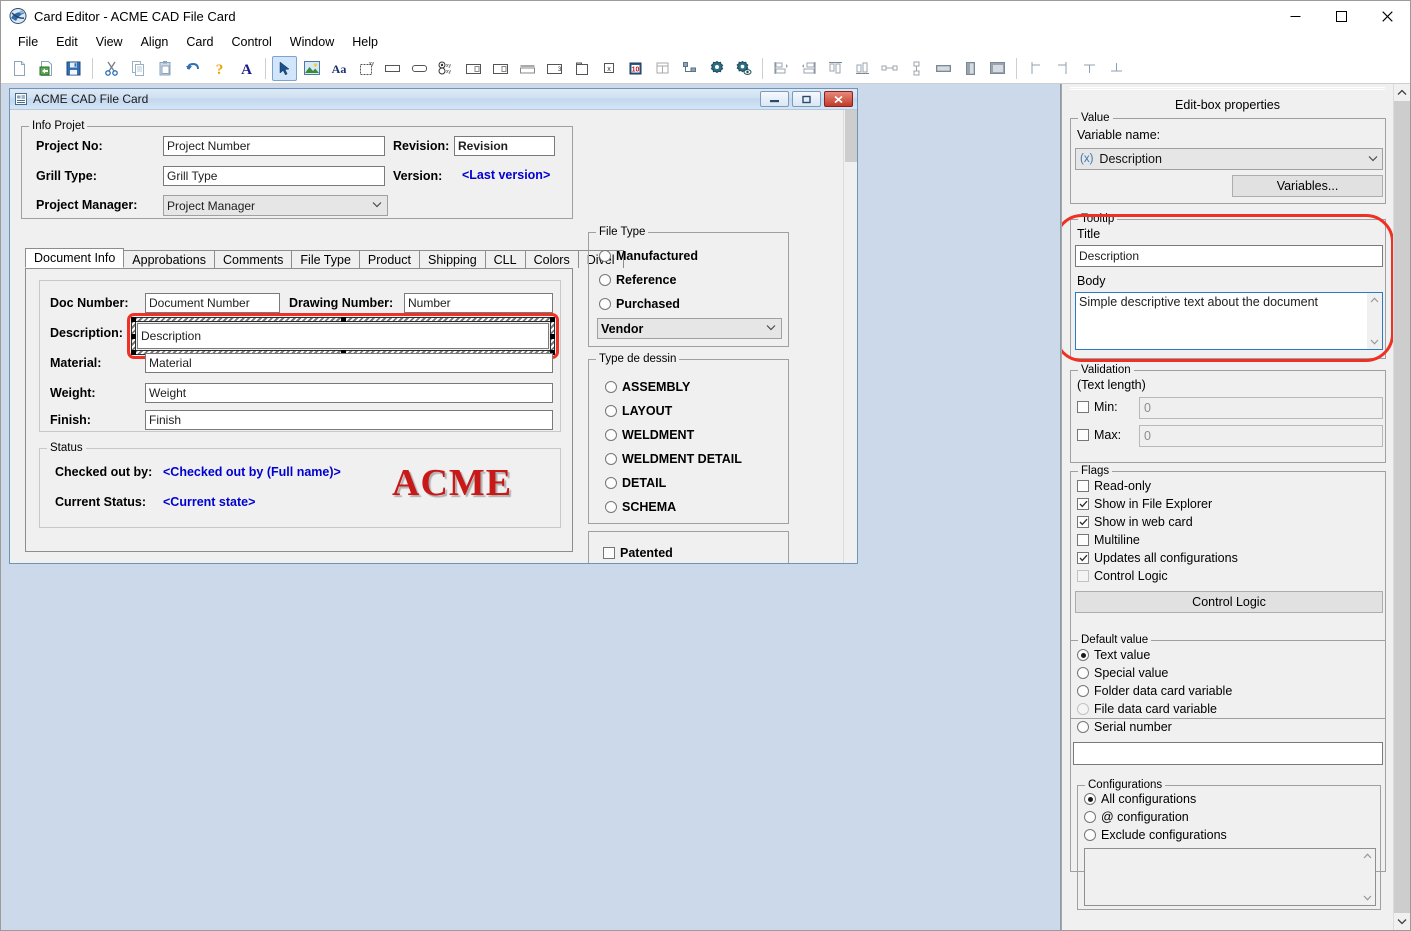  I want to click on radio-schema: SCHEMA, so click(640, 507).